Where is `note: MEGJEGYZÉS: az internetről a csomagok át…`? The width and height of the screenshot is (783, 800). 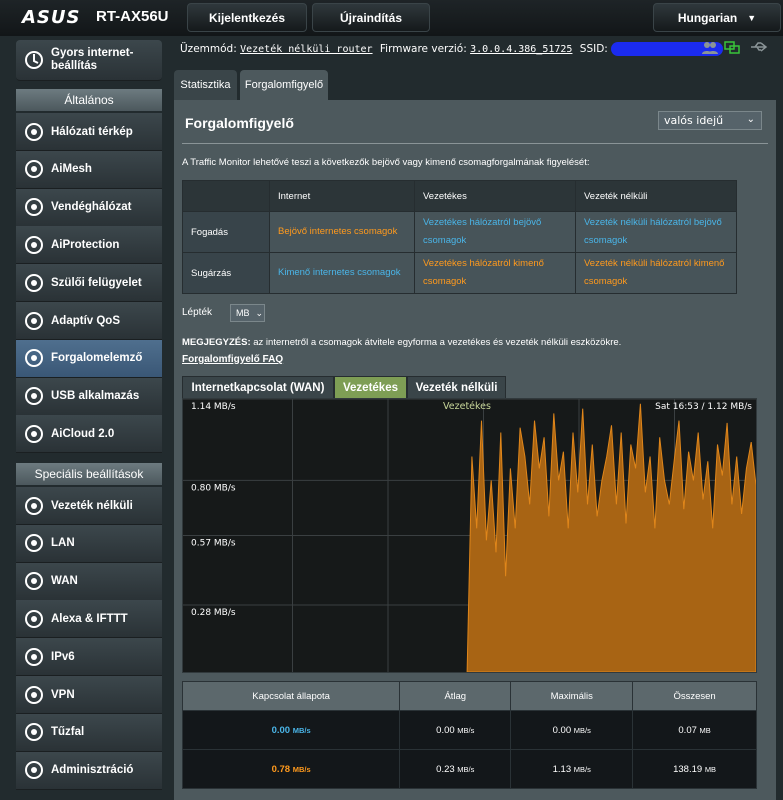 note: MEGJEGYZÉS: az internetről a csomagok át… is located at coordinates (401, 342).